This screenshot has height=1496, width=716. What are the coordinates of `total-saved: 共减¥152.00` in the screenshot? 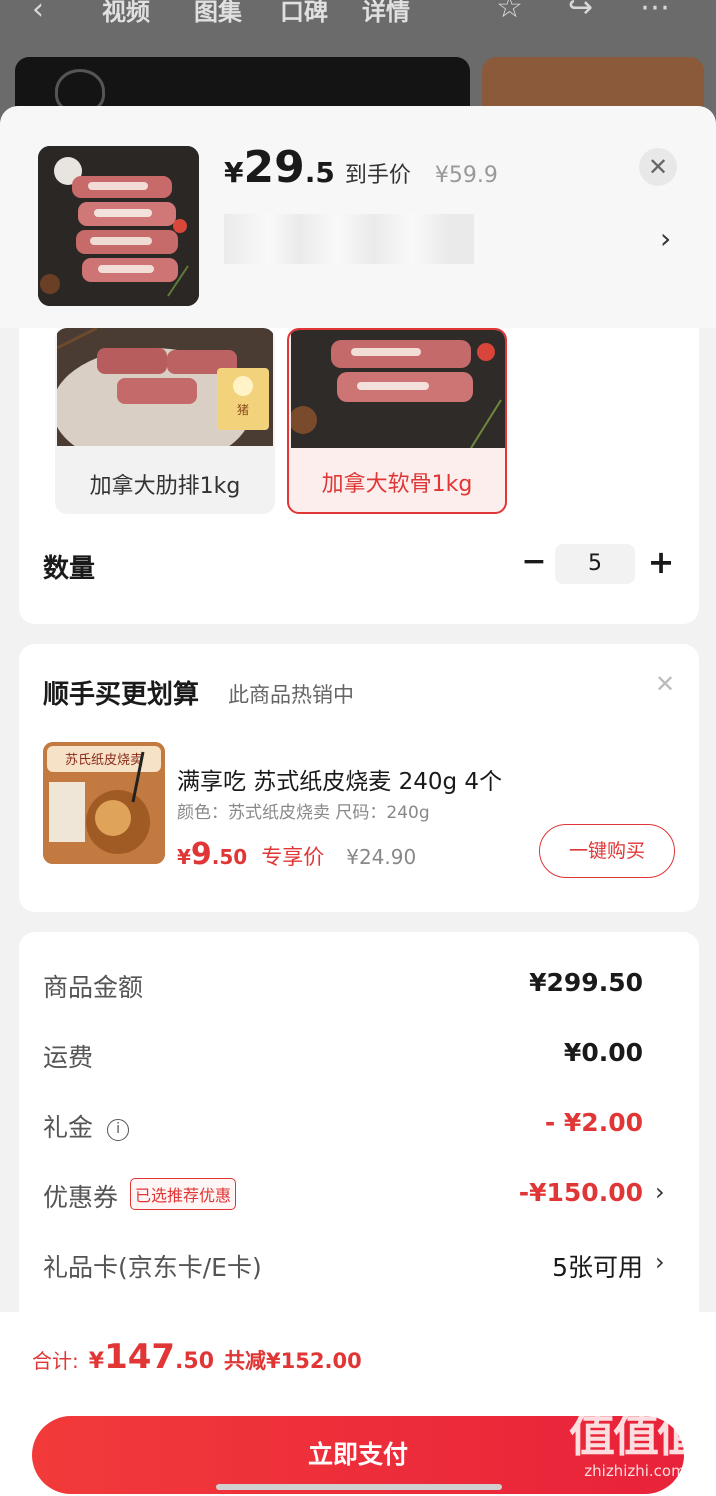 It's located at (293, 1361).